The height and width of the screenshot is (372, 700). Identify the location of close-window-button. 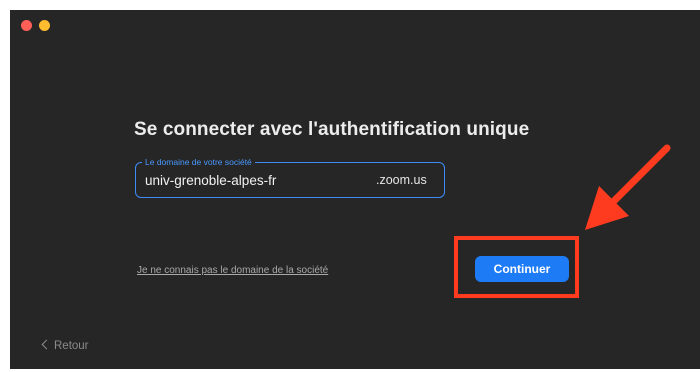
(26, 25).